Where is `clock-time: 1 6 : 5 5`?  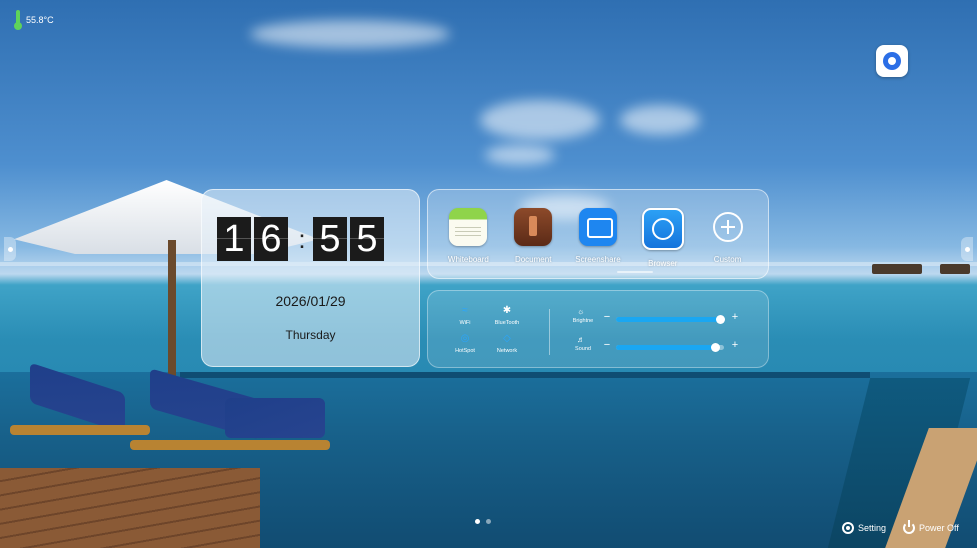 clock-time: 1 6 : 5 5 is located at coordinates (302, 239).